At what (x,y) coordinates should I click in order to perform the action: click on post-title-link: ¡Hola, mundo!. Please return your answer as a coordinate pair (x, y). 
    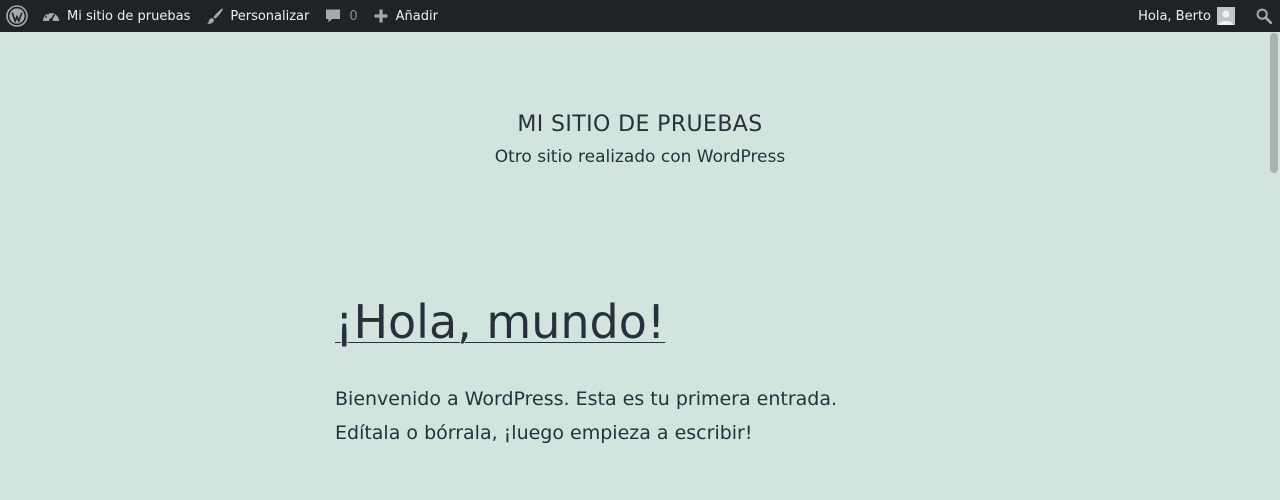
    Looking at the image, I should click on (500, 322).